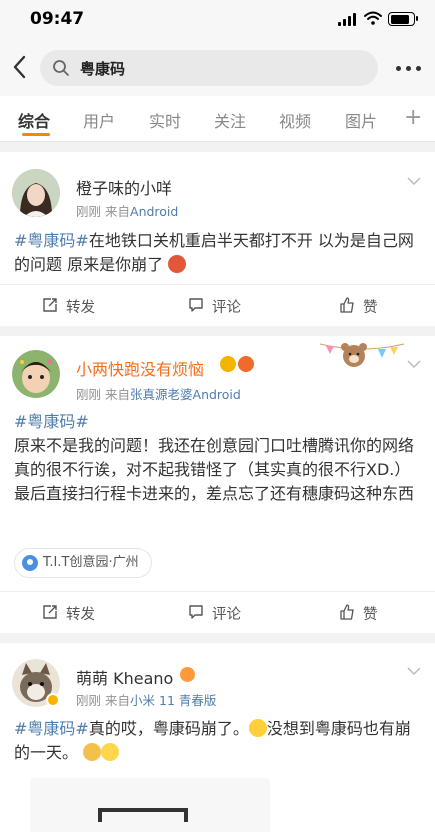  What do you see at coordinates (177, 264) in the screenshot?
I see `angry-emoji-icon` at bounding box center [177, 264].